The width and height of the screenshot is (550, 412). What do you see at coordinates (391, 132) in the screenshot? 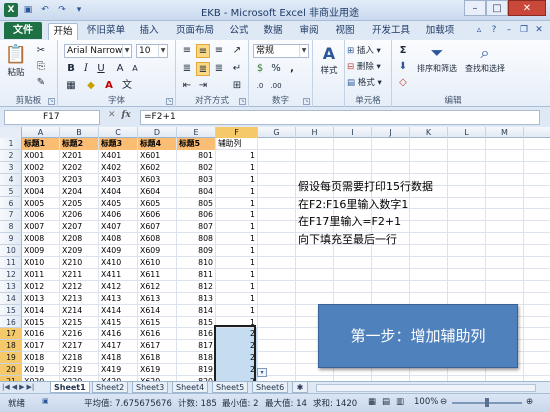
I see `column-header: J` at bounding box center [391, 132].